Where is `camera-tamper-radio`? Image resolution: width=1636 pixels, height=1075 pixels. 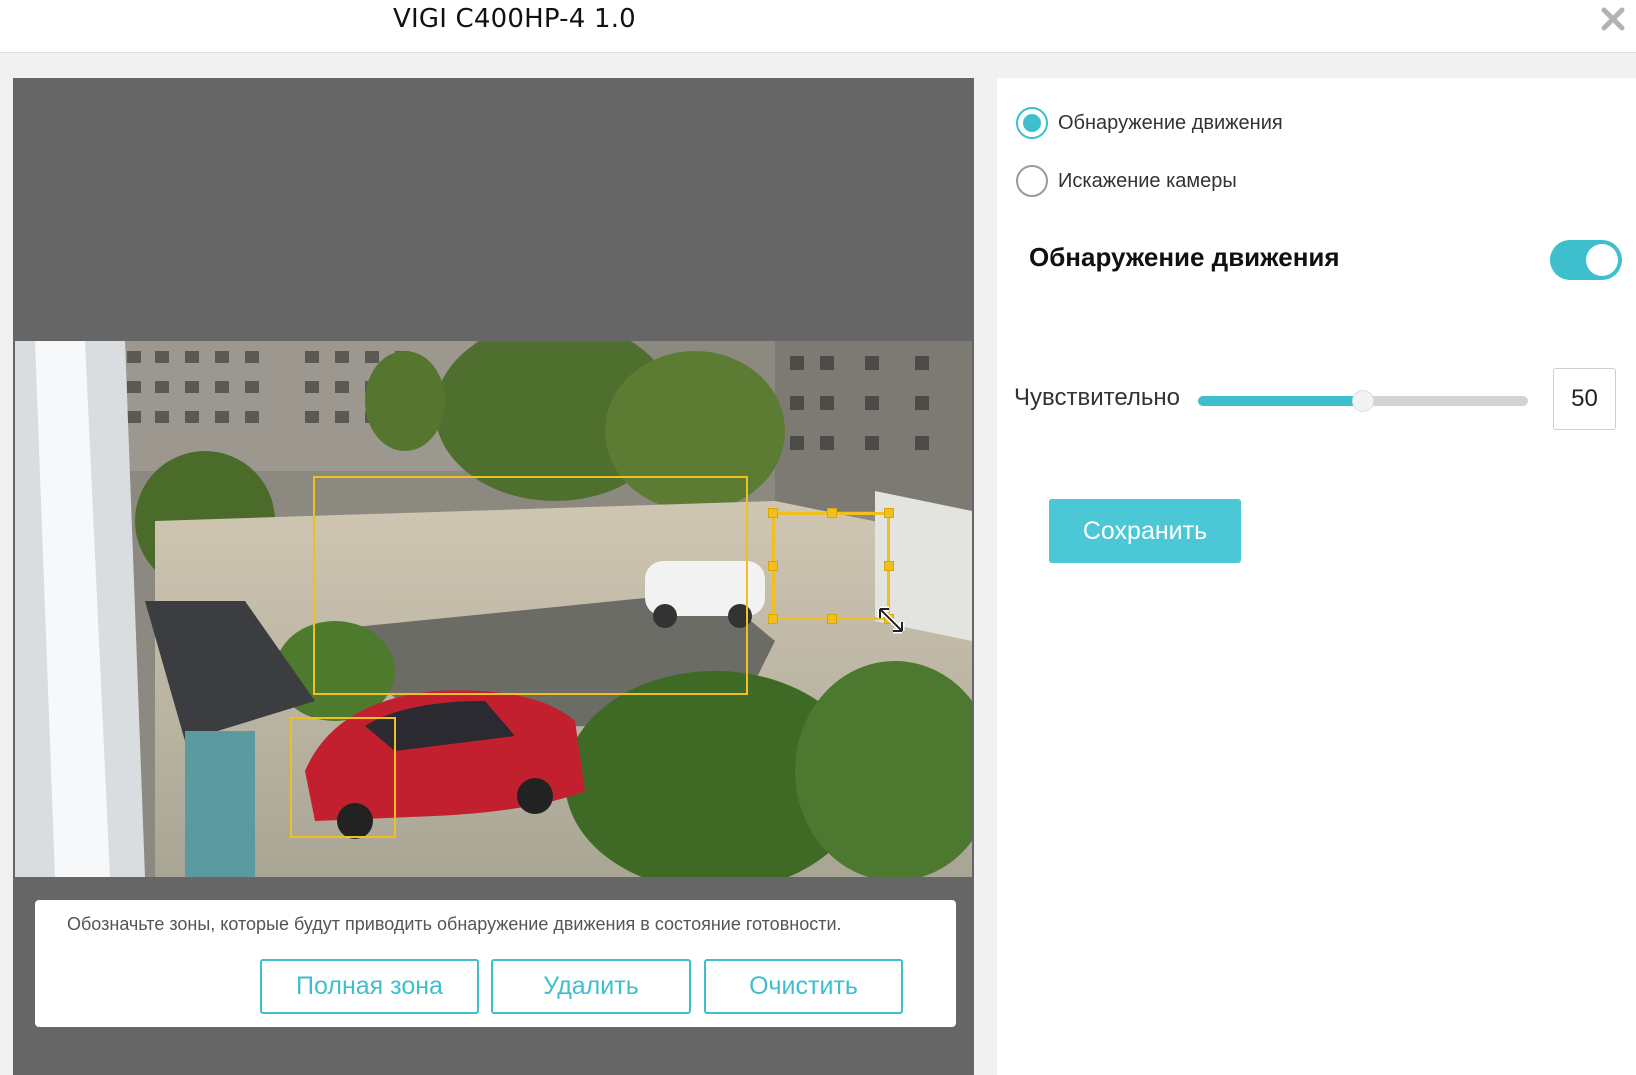
camera-tamper-radio is located at coordinates (1032, 181).